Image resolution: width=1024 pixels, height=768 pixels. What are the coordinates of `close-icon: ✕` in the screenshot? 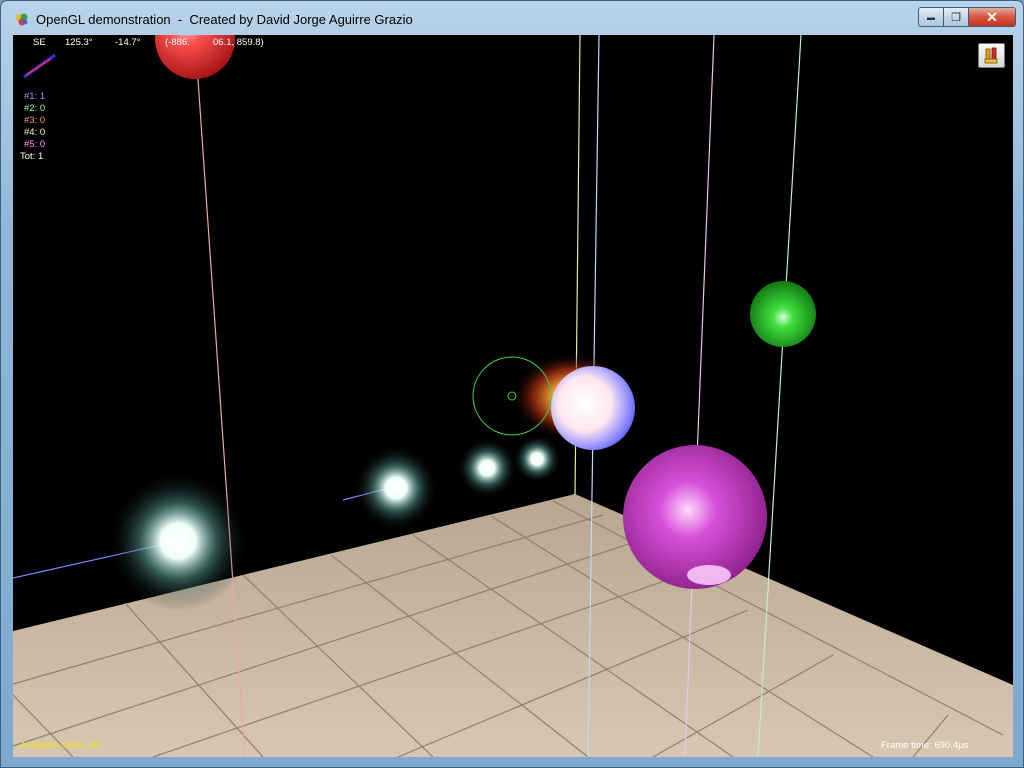 It's located at (992, 16).